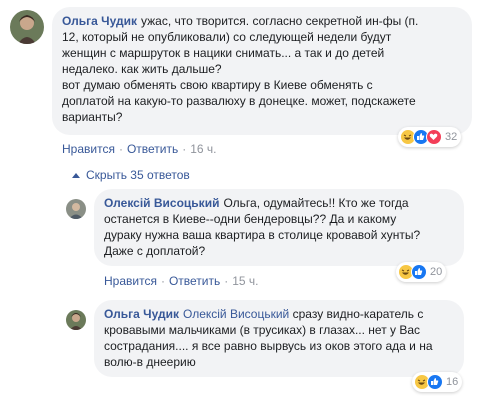  What do you see at coordinates (150, 362) in the screenshot?
I see `reply-line: волю-в днеерию` at bounding box center [150, 362].